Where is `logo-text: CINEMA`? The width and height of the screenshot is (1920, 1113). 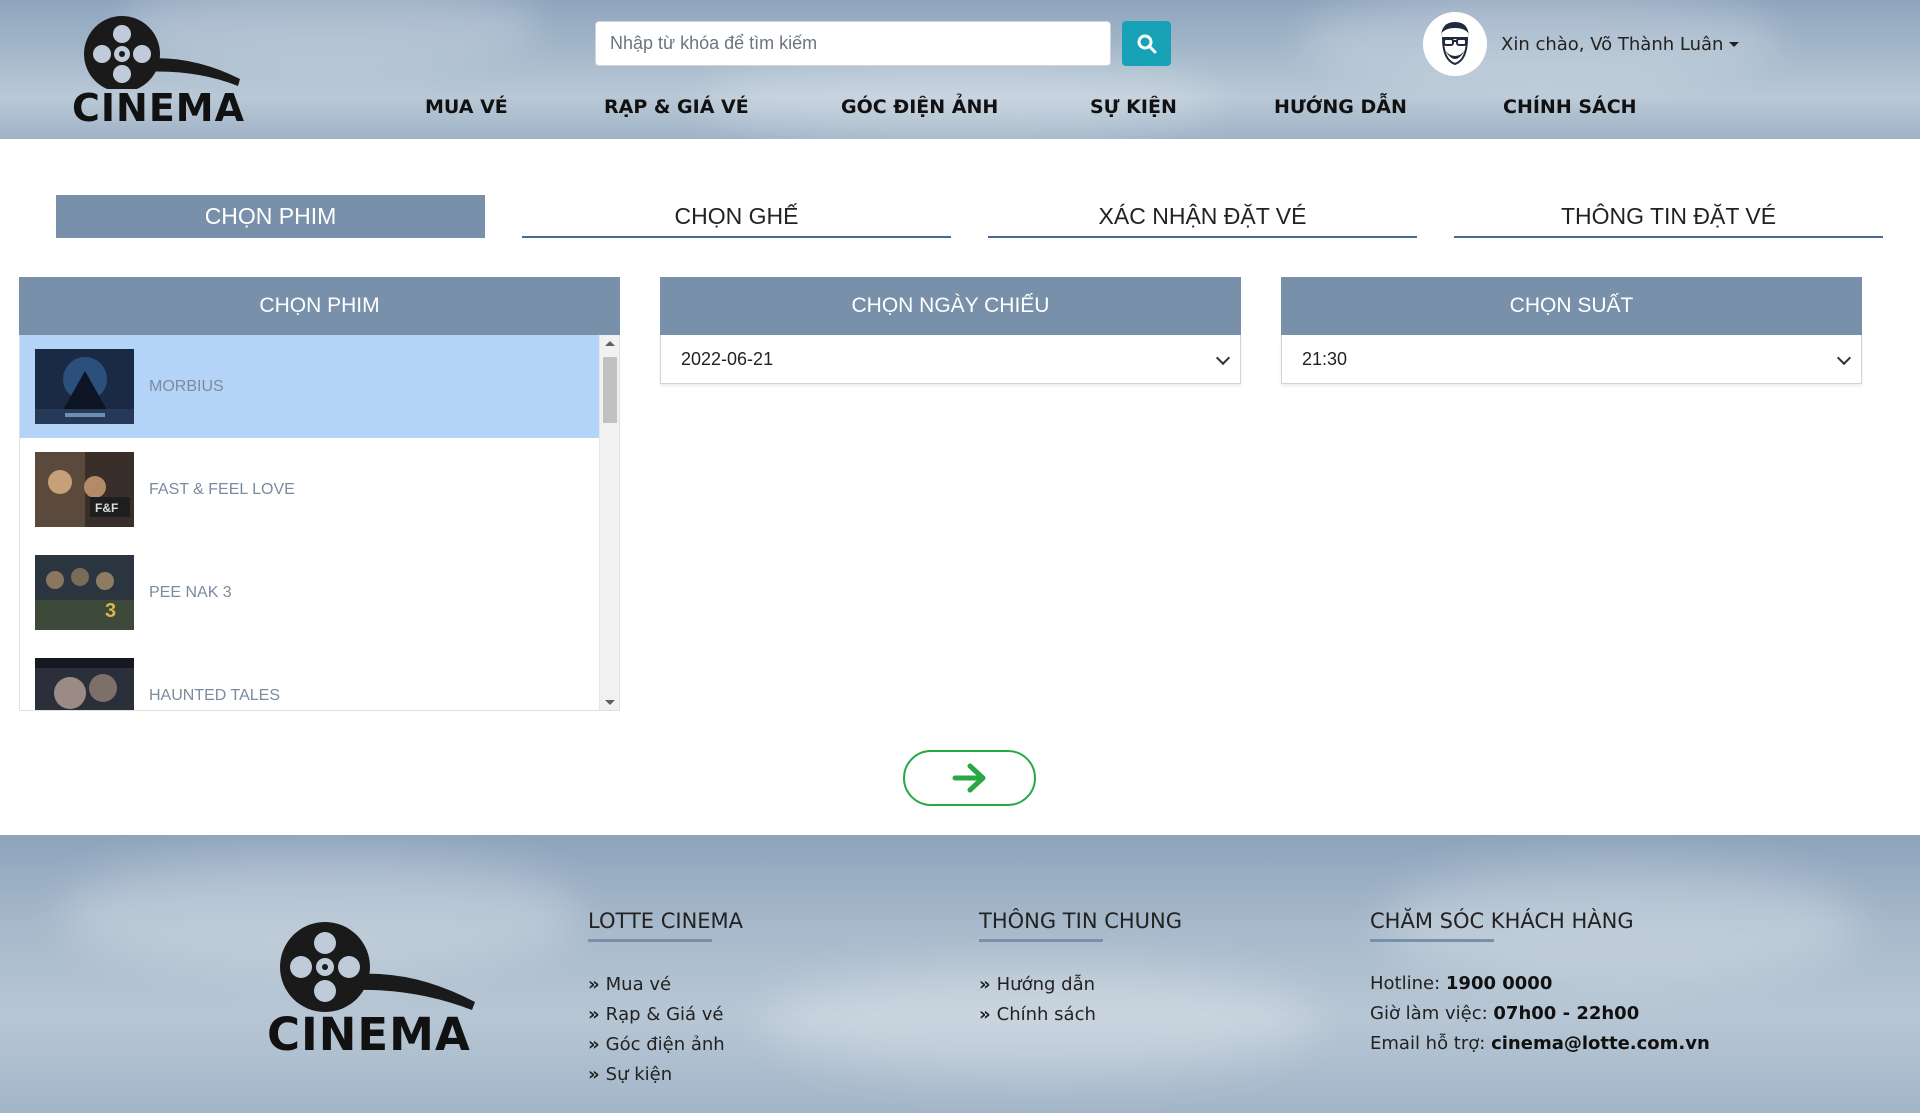 logo-text: CINEMA is located at coordinates (369, 1034).